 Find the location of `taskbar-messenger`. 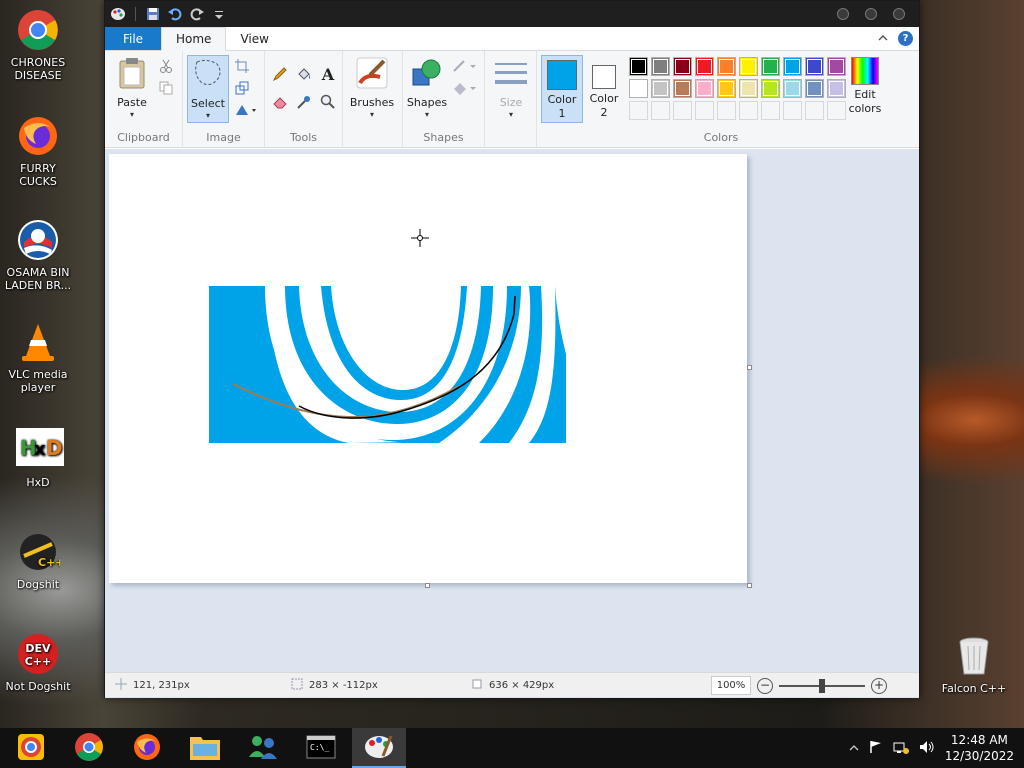

taskbar-messenger is located at coordinates (263, 748).